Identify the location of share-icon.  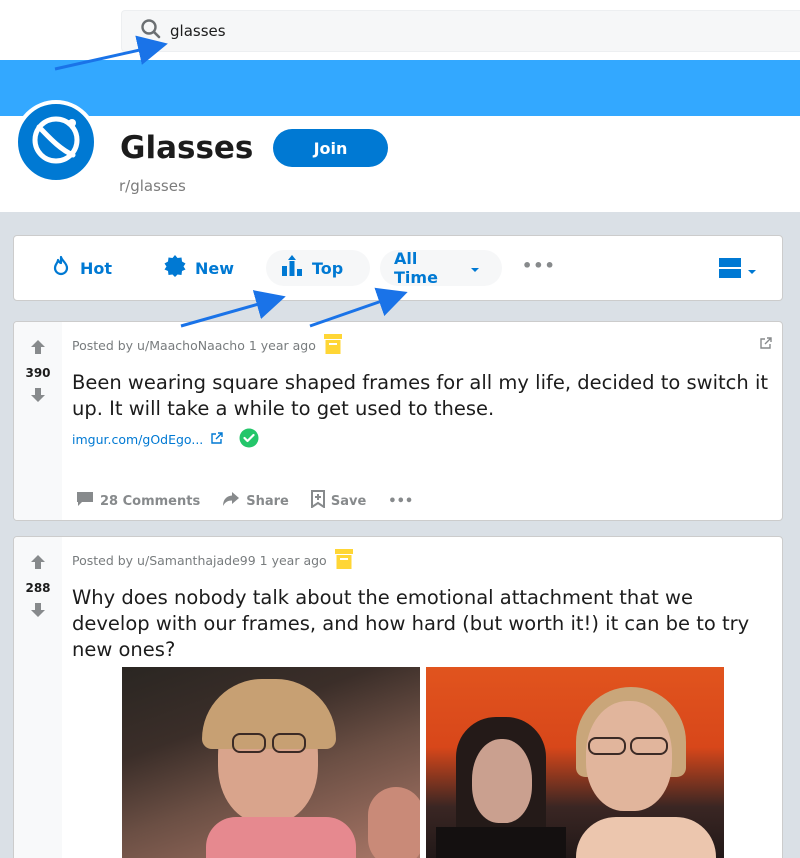
(234, 501).